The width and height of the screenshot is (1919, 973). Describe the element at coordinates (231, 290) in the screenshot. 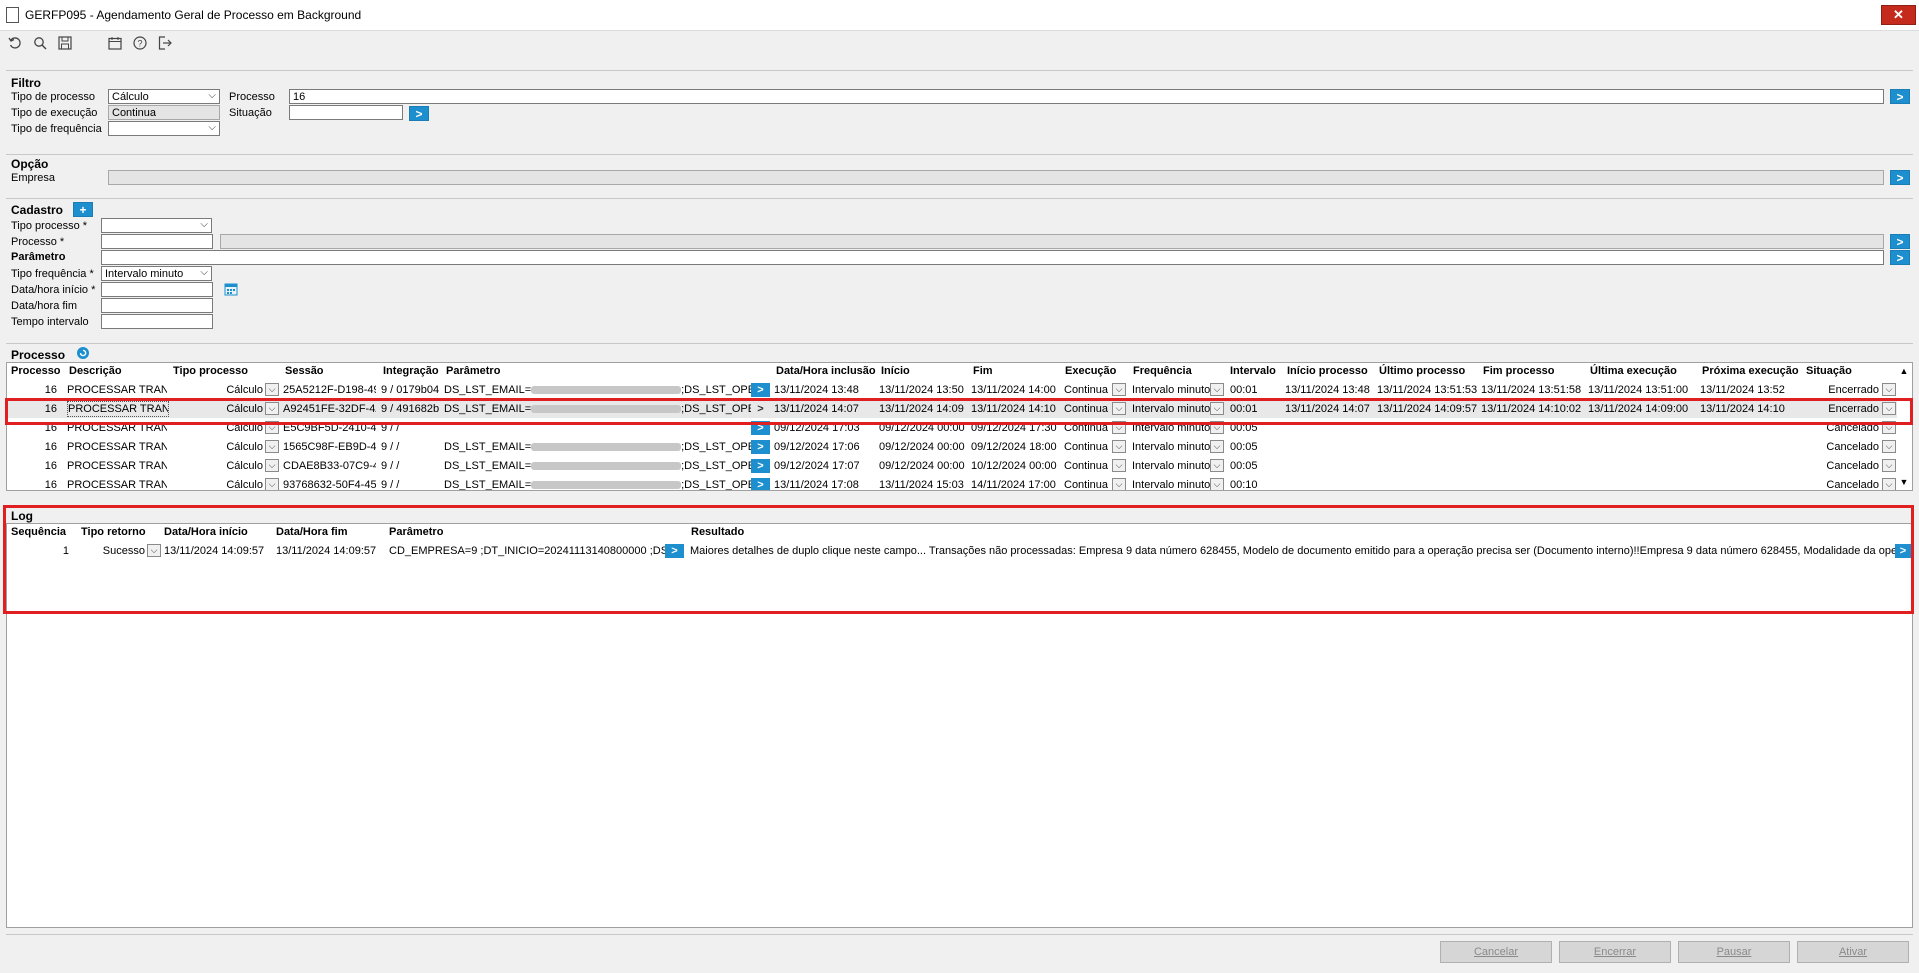

I see `date-picker-icon` at that location.